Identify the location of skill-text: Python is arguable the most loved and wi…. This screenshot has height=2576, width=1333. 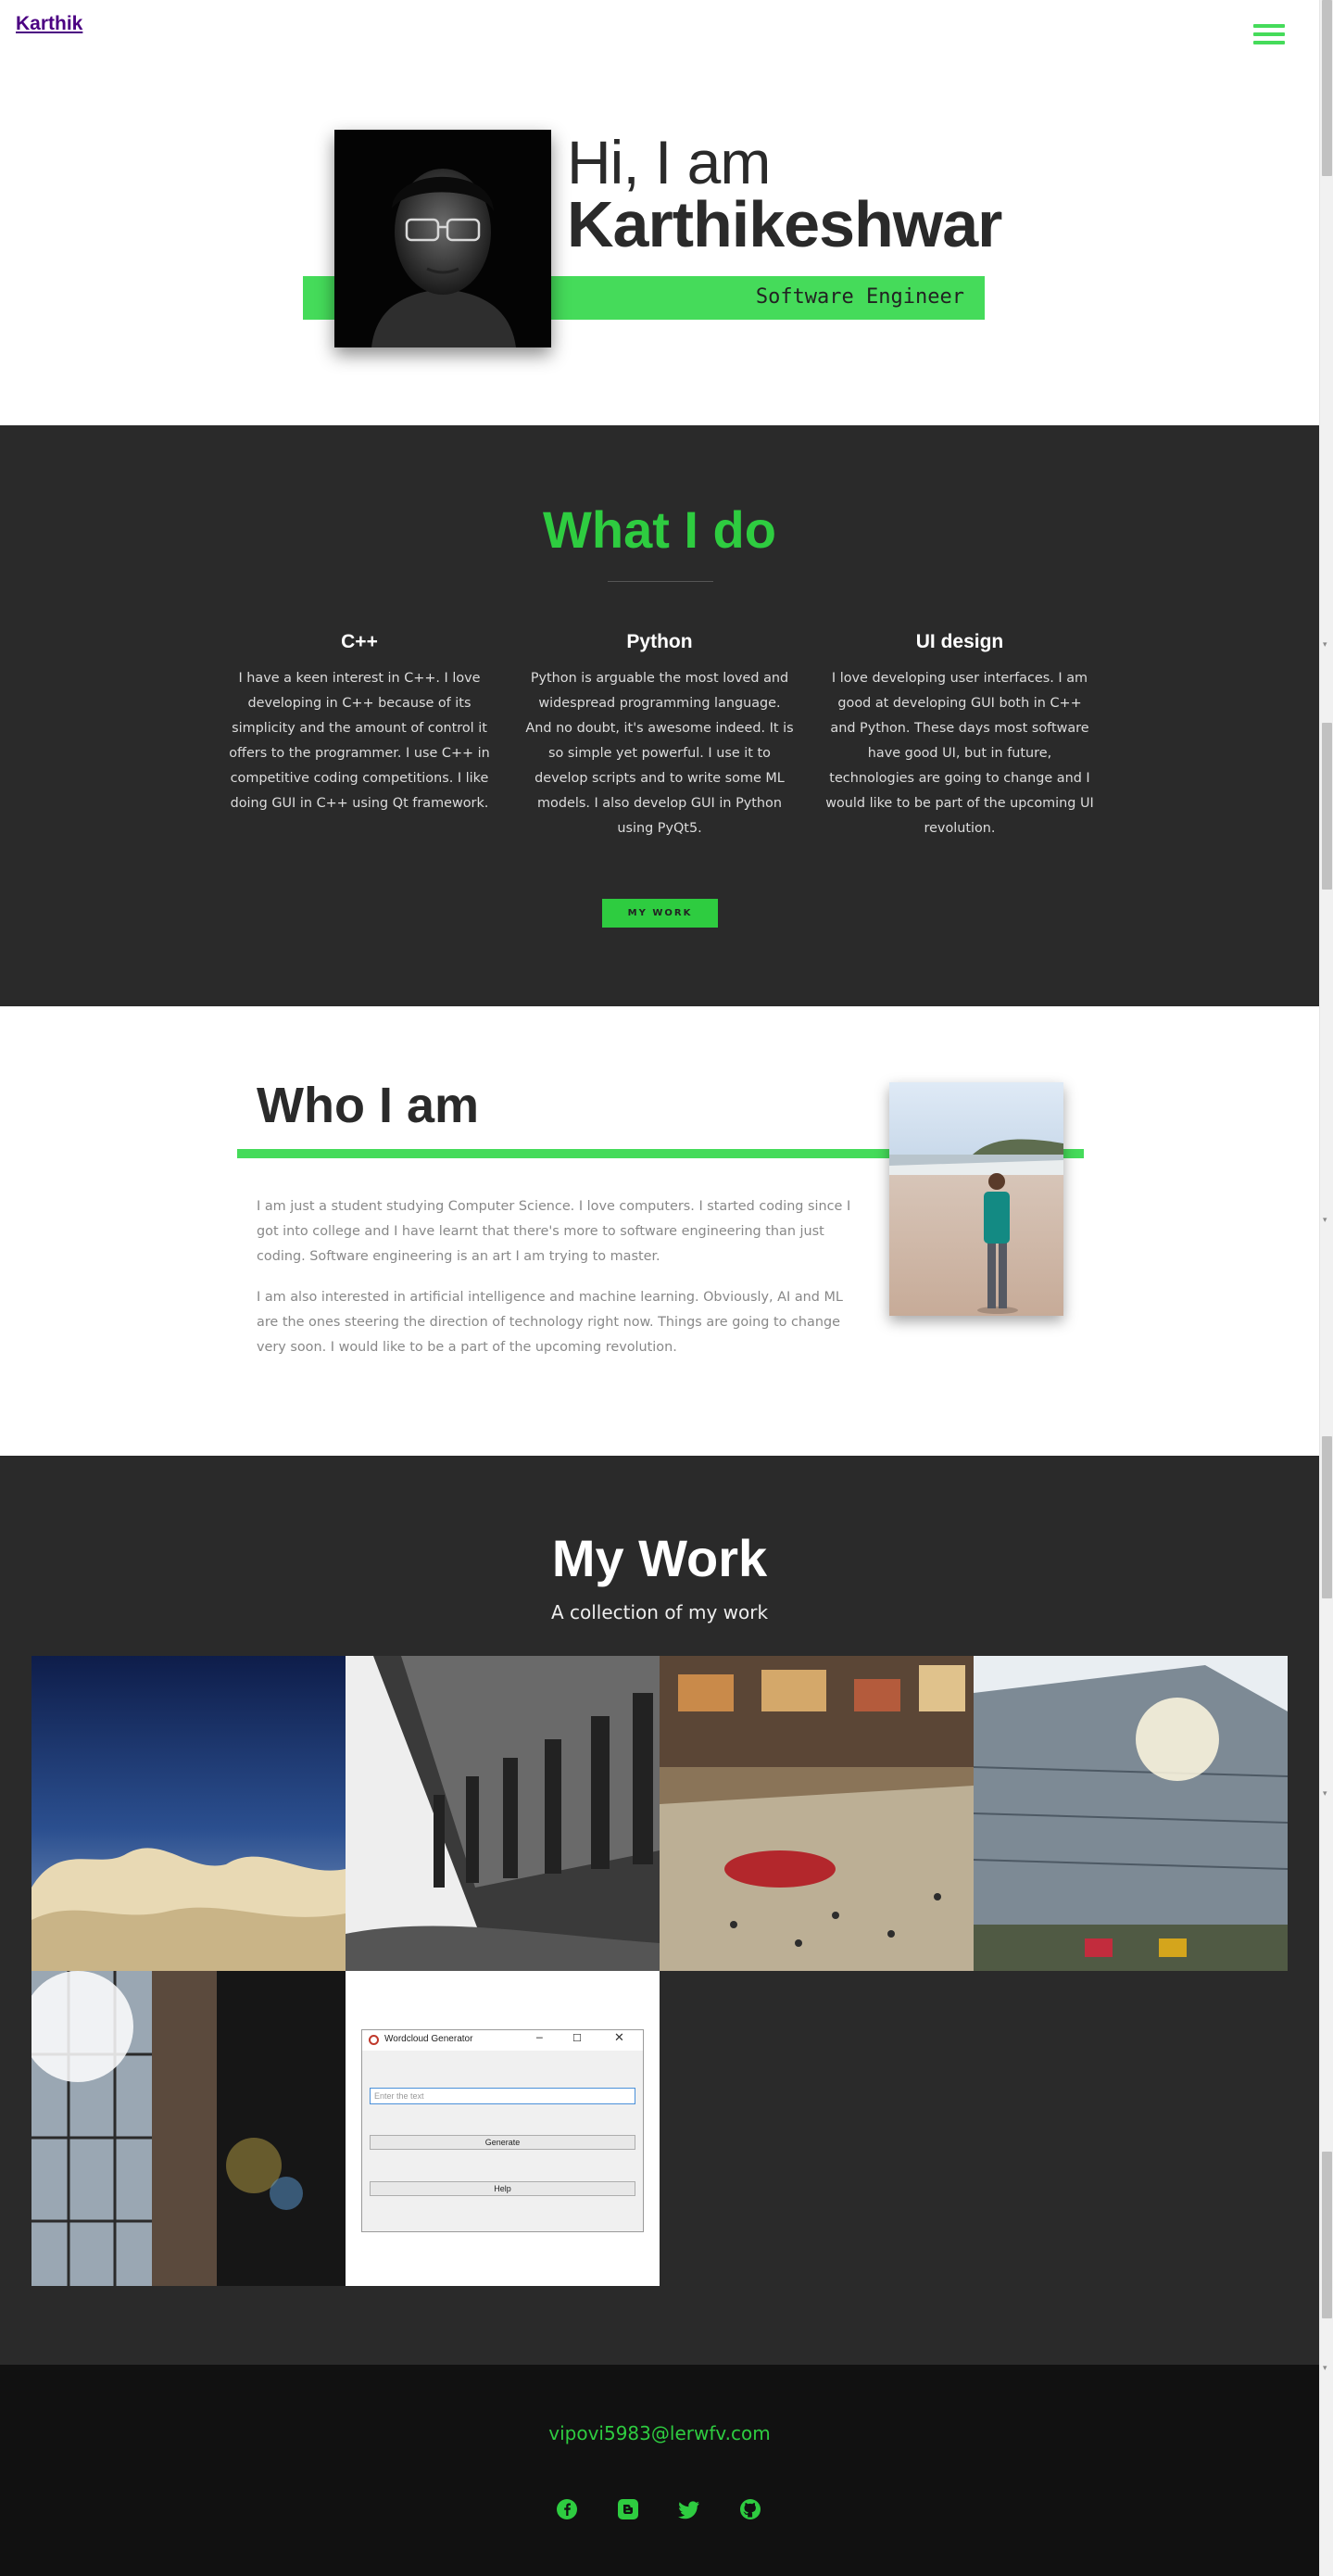
(659, 753).